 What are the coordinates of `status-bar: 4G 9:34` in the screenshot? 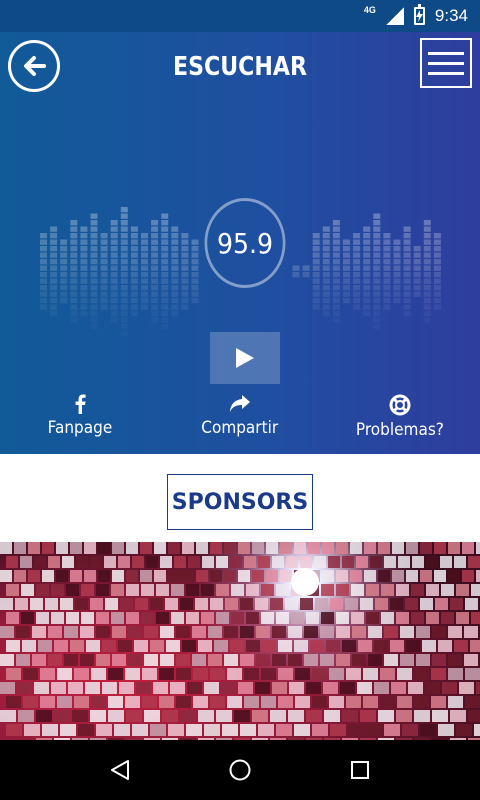 It's located at (240, 16).